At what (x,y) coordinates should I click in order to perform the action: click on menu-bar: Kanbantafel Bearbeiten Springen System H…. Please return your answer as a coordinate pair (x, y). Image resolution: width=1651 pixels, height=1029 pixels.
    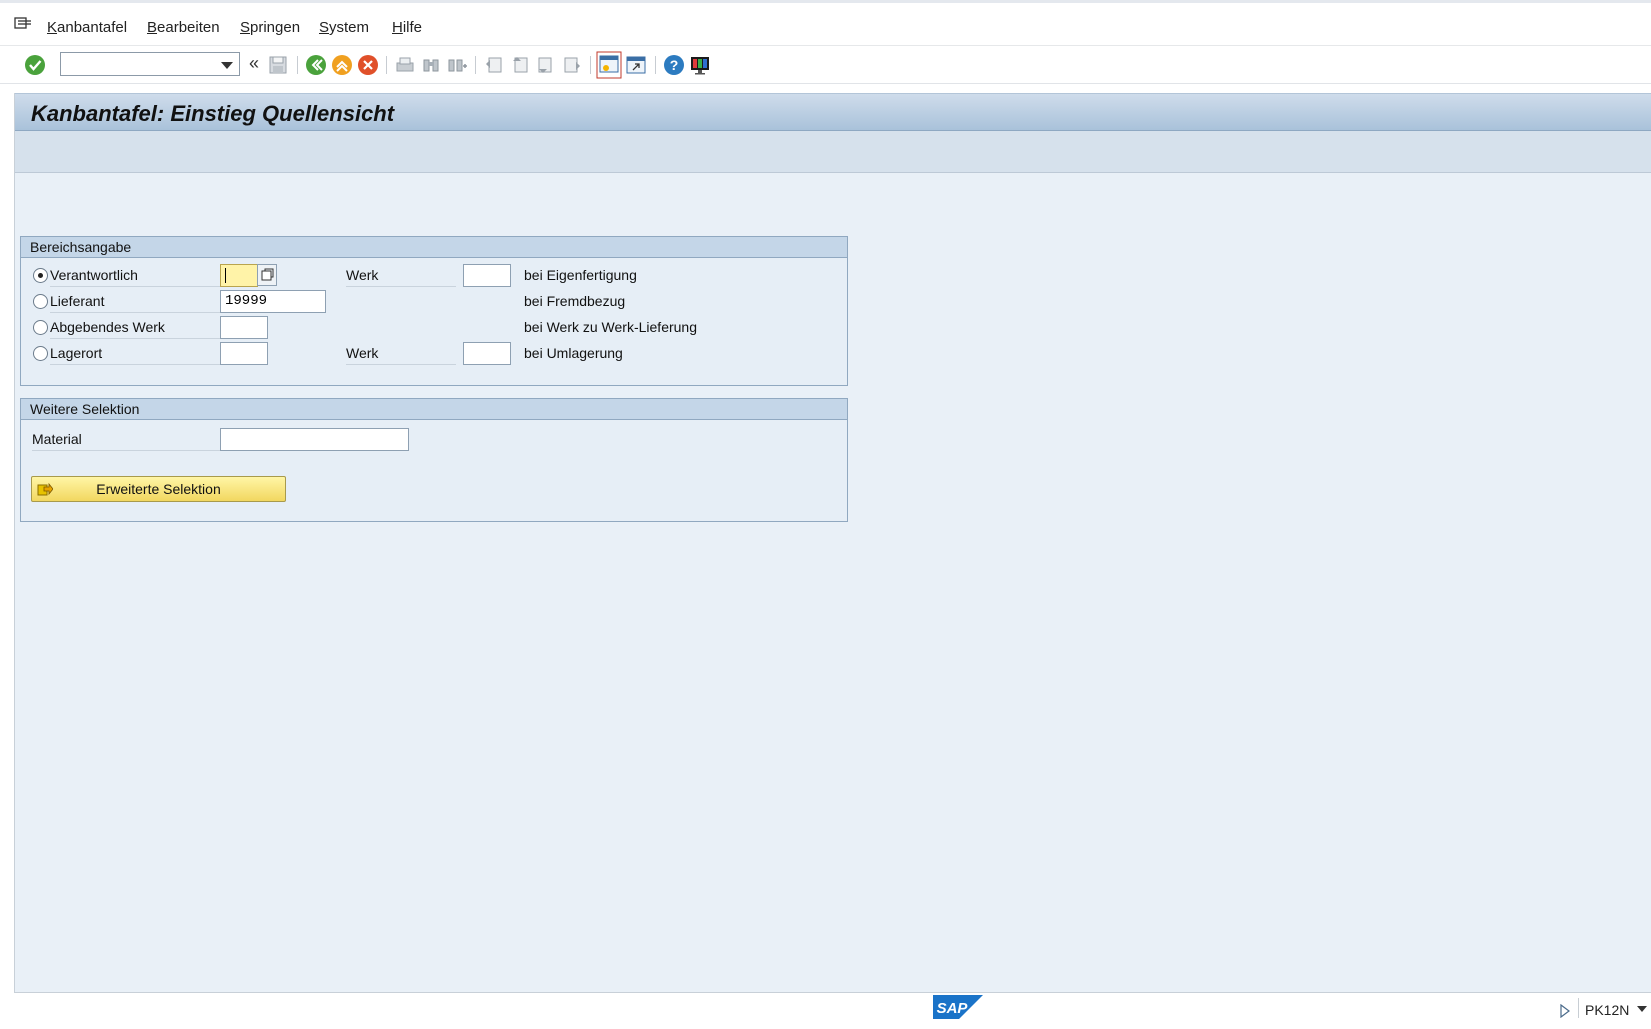
    Looking at the image, I should click on (825, 23).